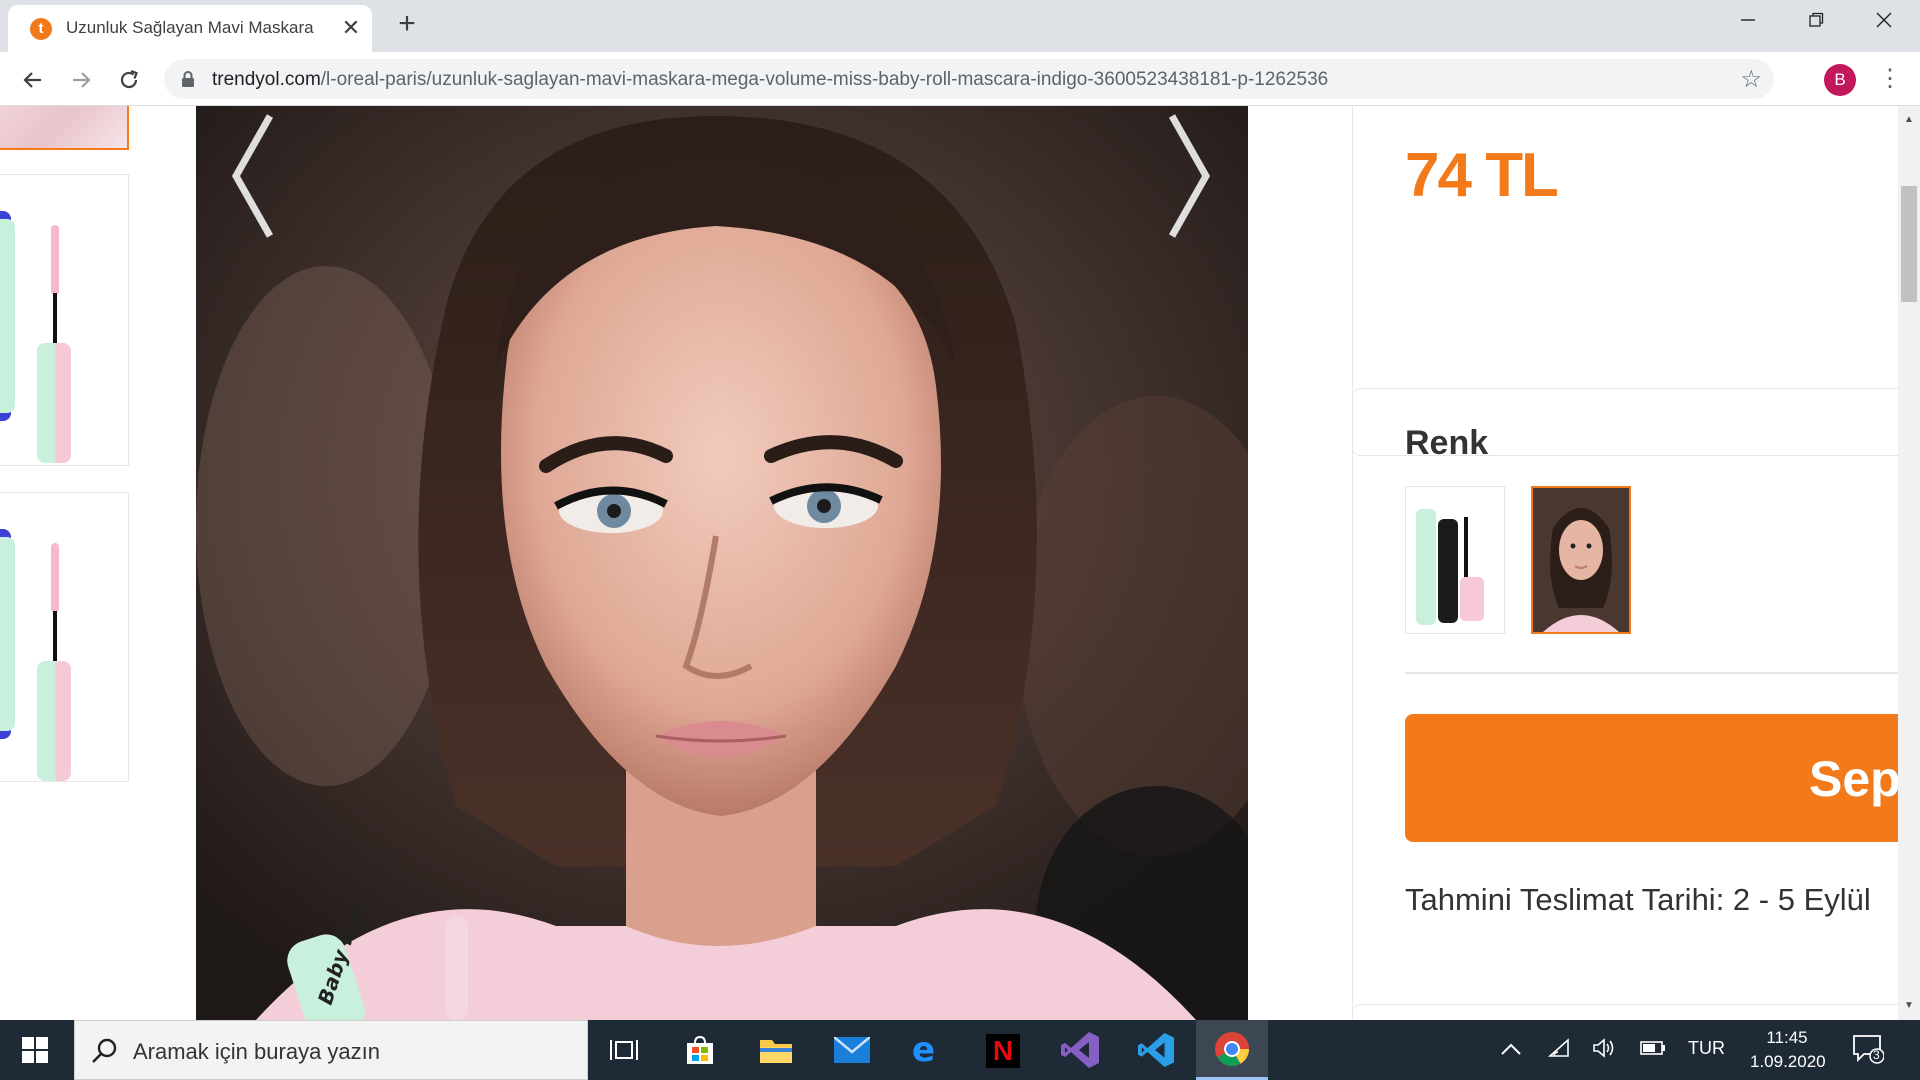 Image resolution: width=1920 pixels, height=1080 pixels. I want to click on minimize-icon, so click(1748, 20).